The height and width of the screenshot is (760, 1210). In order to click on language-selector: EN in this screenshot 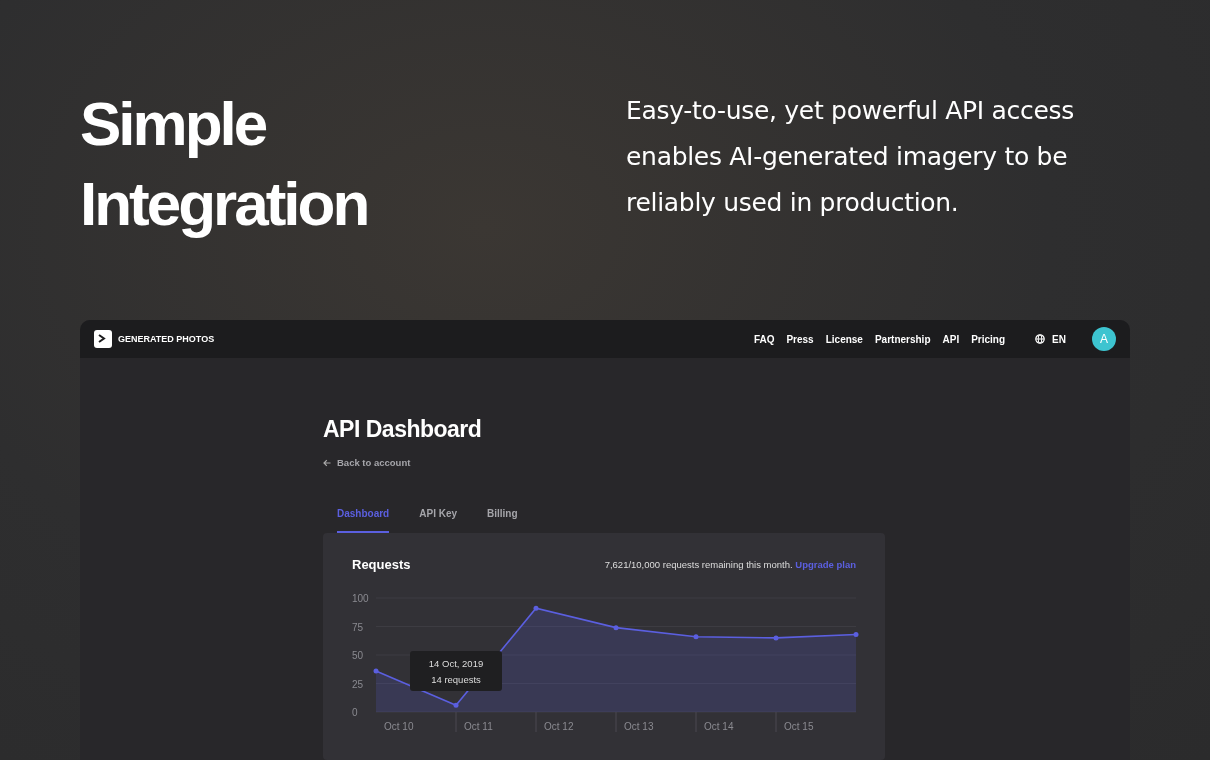, I will do `click(1050, 339)`.